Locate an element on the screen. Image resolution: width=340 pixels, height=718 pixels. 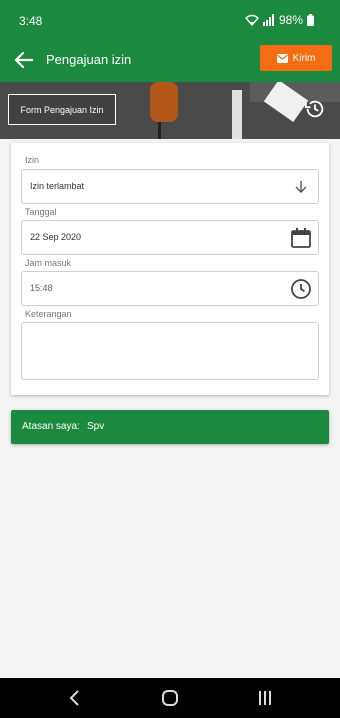
system-nav-bar is located at coordinates (170, 698).